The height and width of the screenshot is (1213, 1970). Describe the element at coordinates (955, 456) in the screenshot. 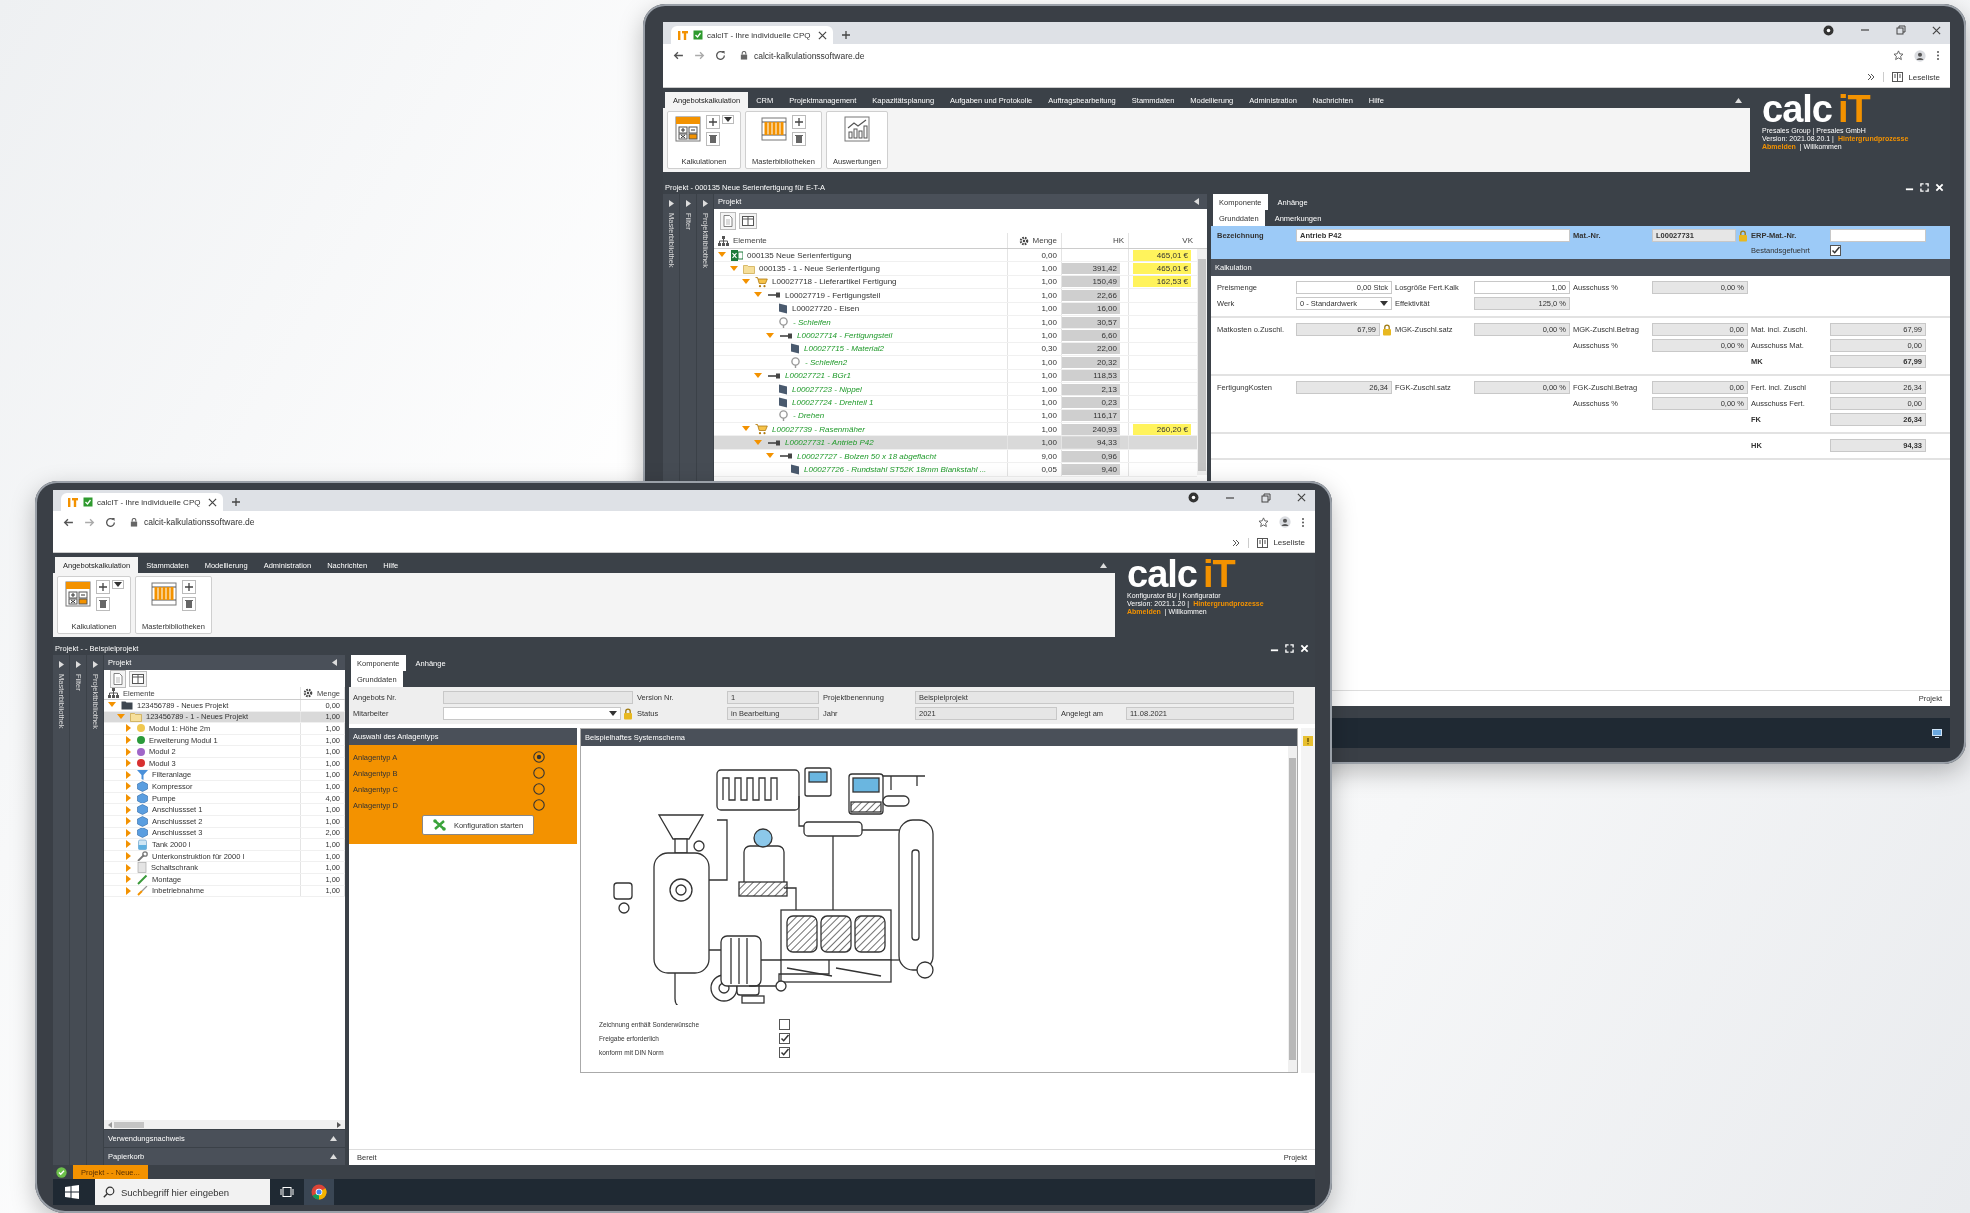

I see `tree-row: L00027727 - Bolzen 50 x 18 abgeflacht 9,00 0,96` at that location.